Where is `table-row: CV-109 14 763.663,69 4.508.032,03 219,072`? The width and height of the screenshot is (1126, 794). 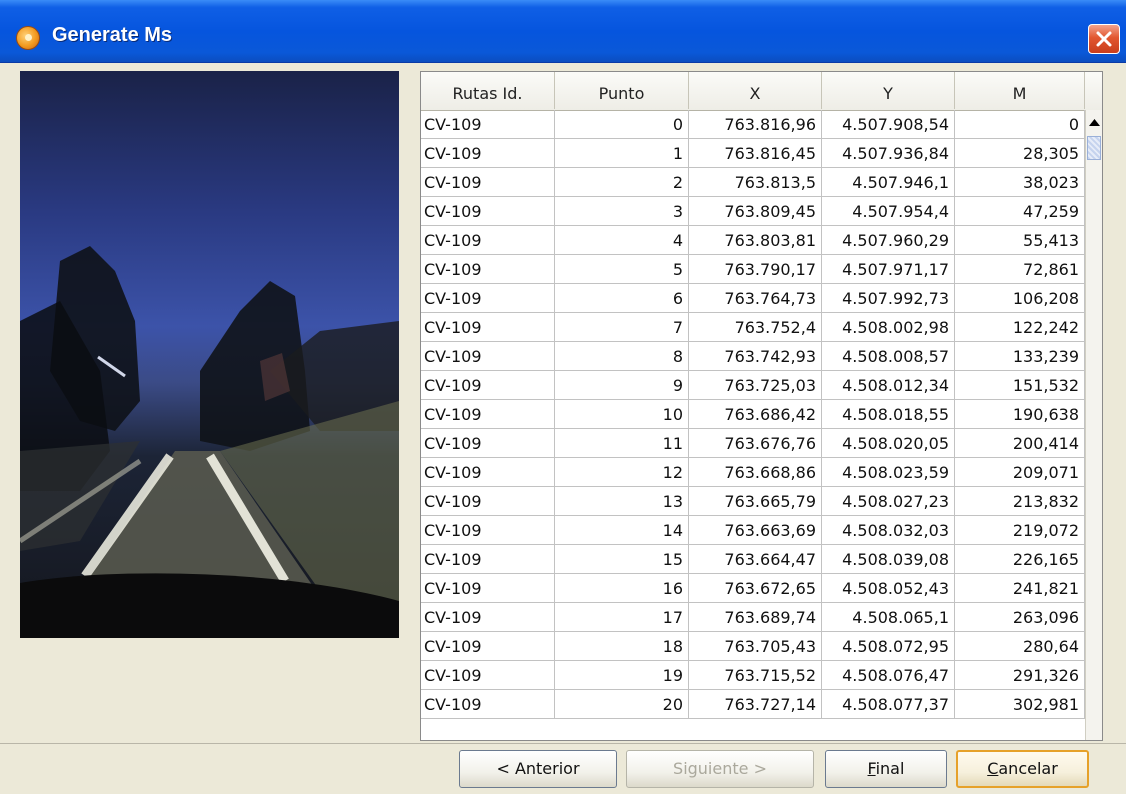
table-row: CV-109 14 763.663,69 4.508.032,03 219,072 is located at coordinates (753, 530).